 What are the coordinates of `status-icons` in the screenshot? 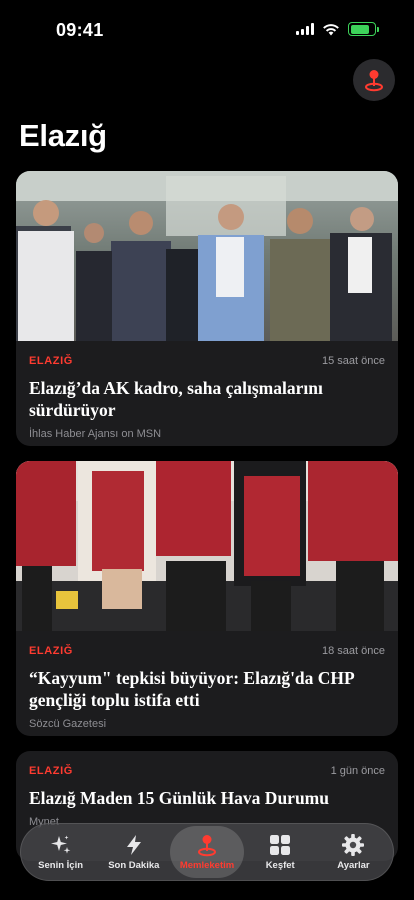 It's located at (337, 29).